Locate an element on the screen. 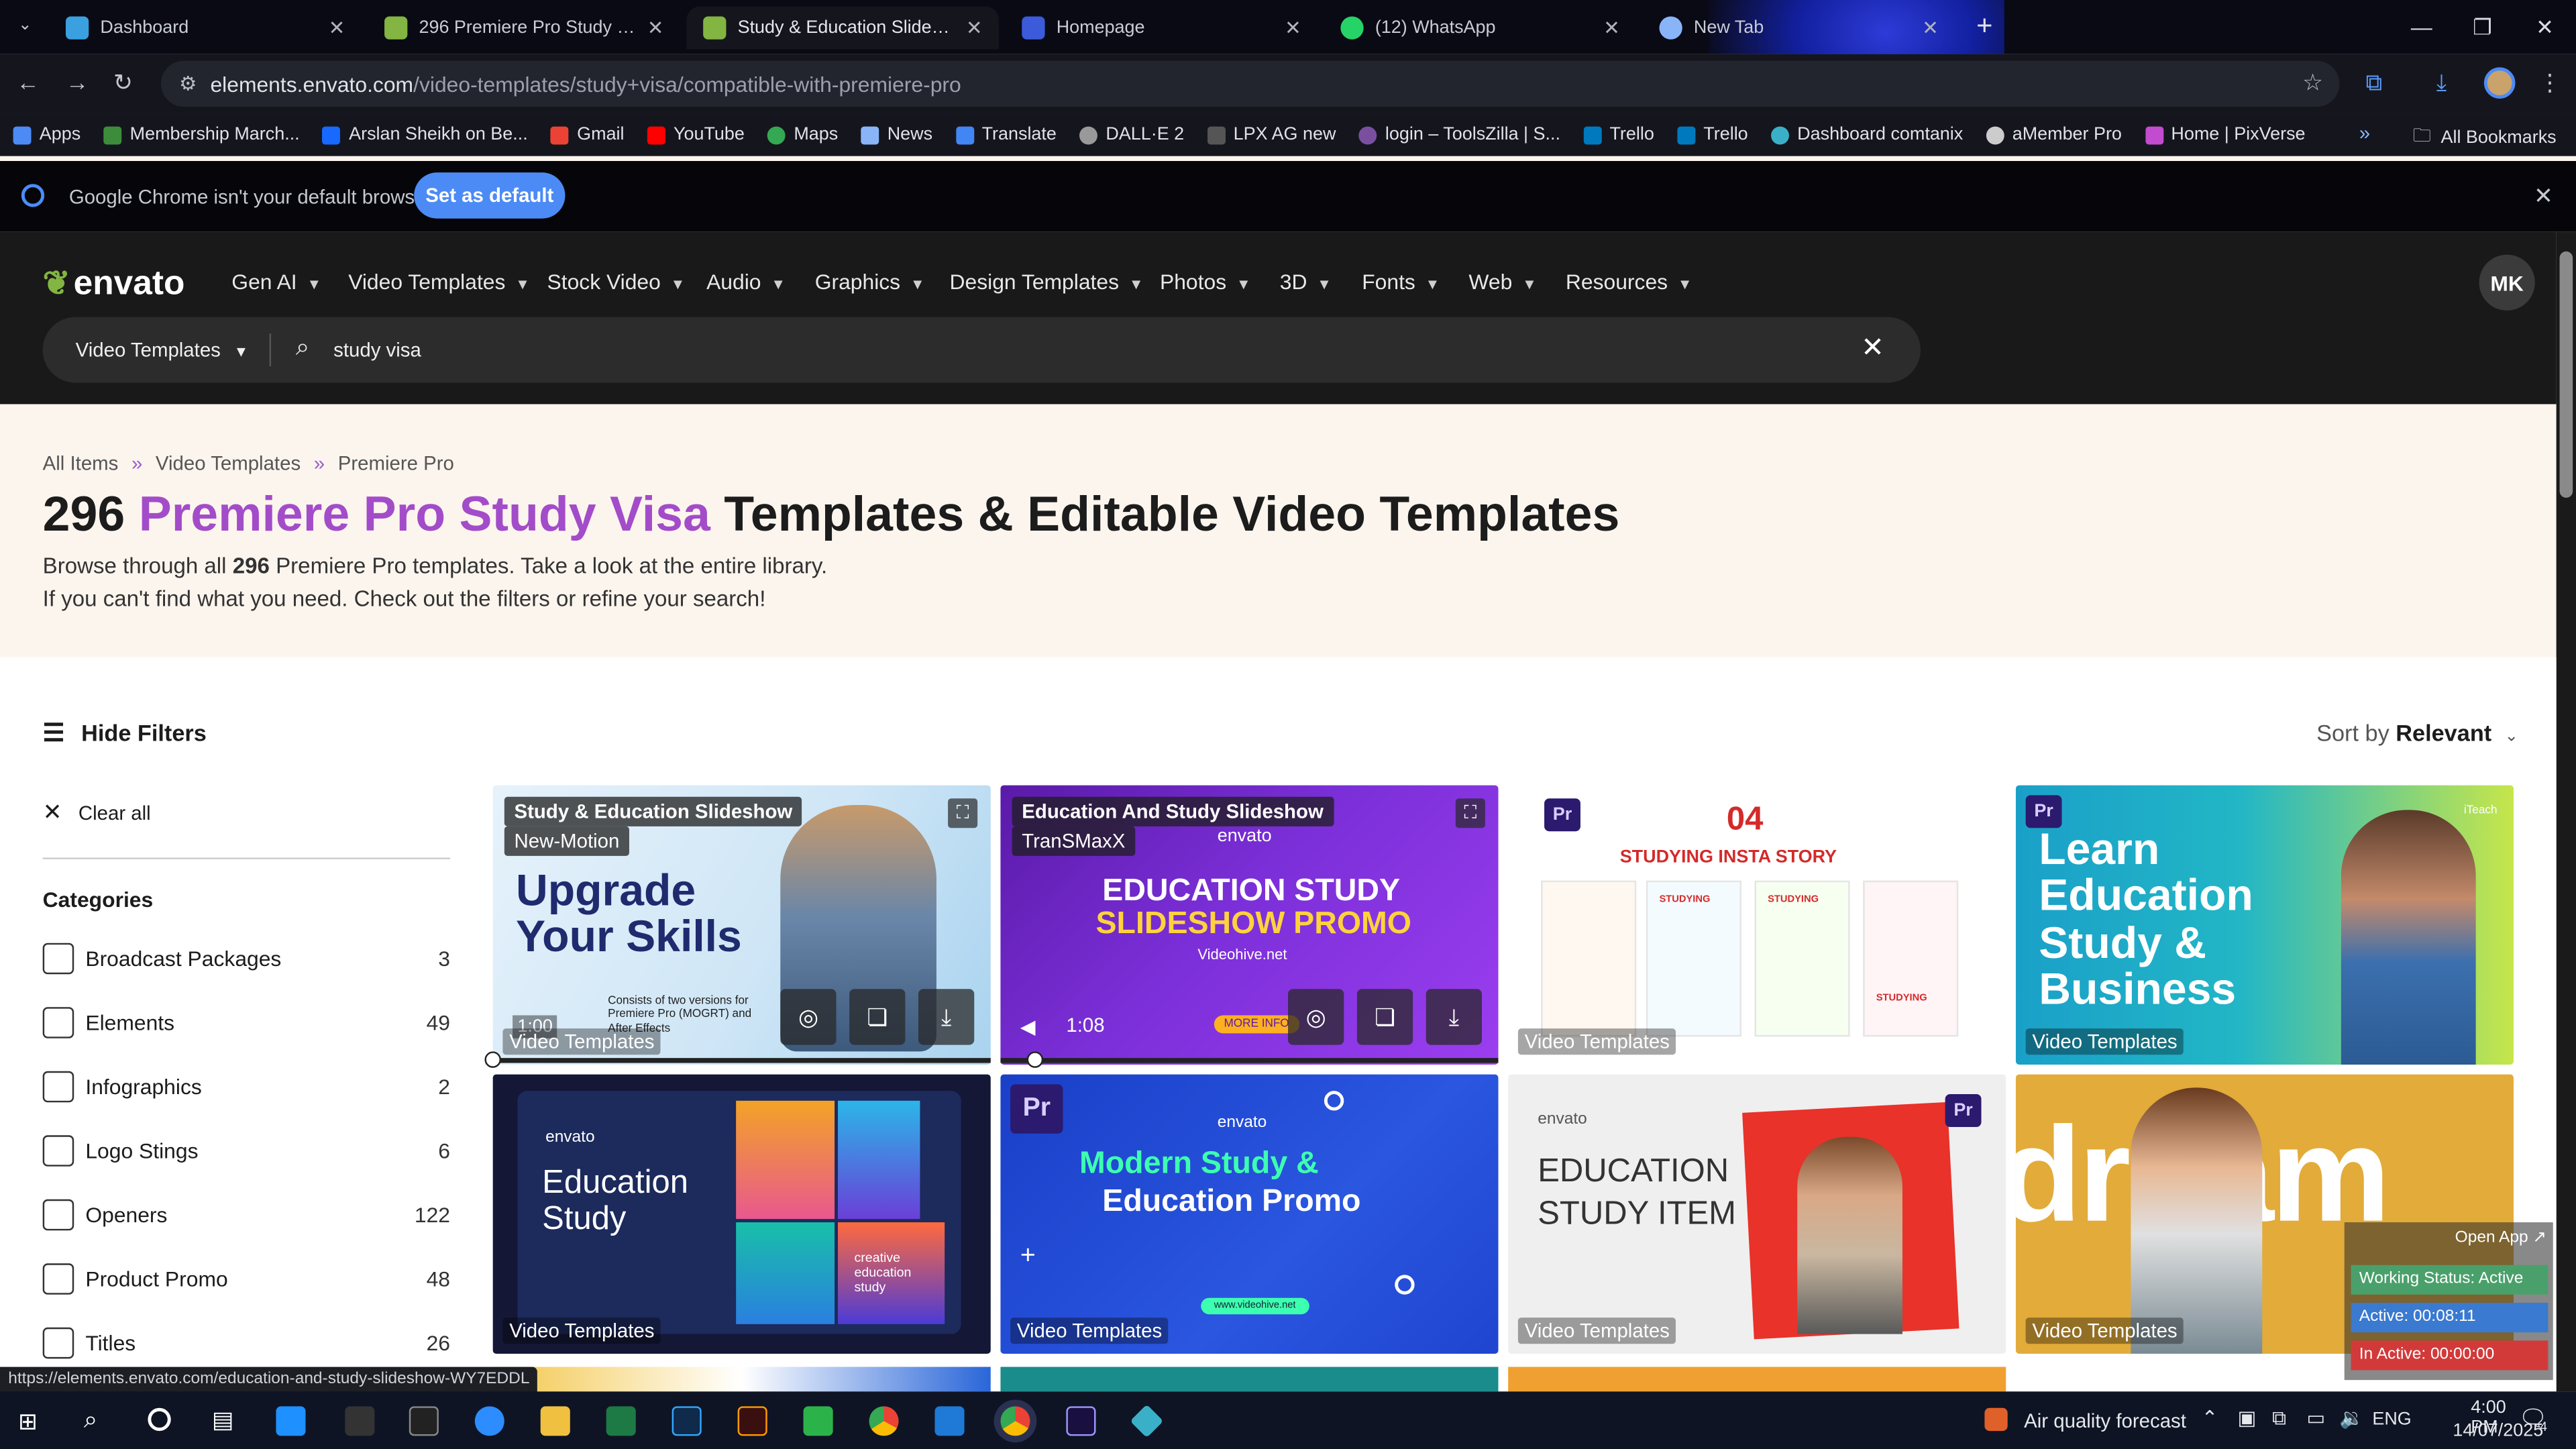 This screenshot has width=2576, height=1449. menu-graphics: Graphics ▼ is located at coordinates (870, 282).